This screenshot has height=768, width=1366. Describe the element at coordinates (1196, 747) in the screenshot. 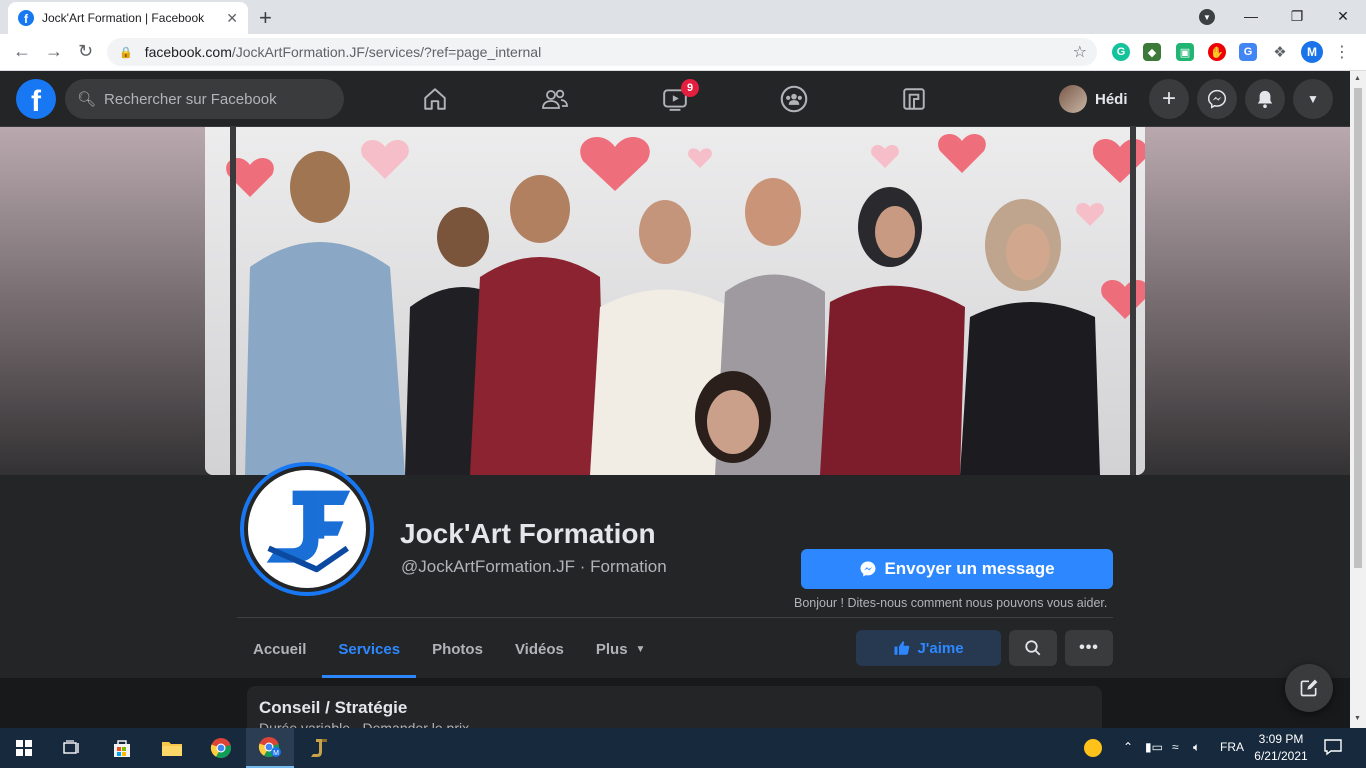

I see `volume-icon: 🔈︎` at that location.